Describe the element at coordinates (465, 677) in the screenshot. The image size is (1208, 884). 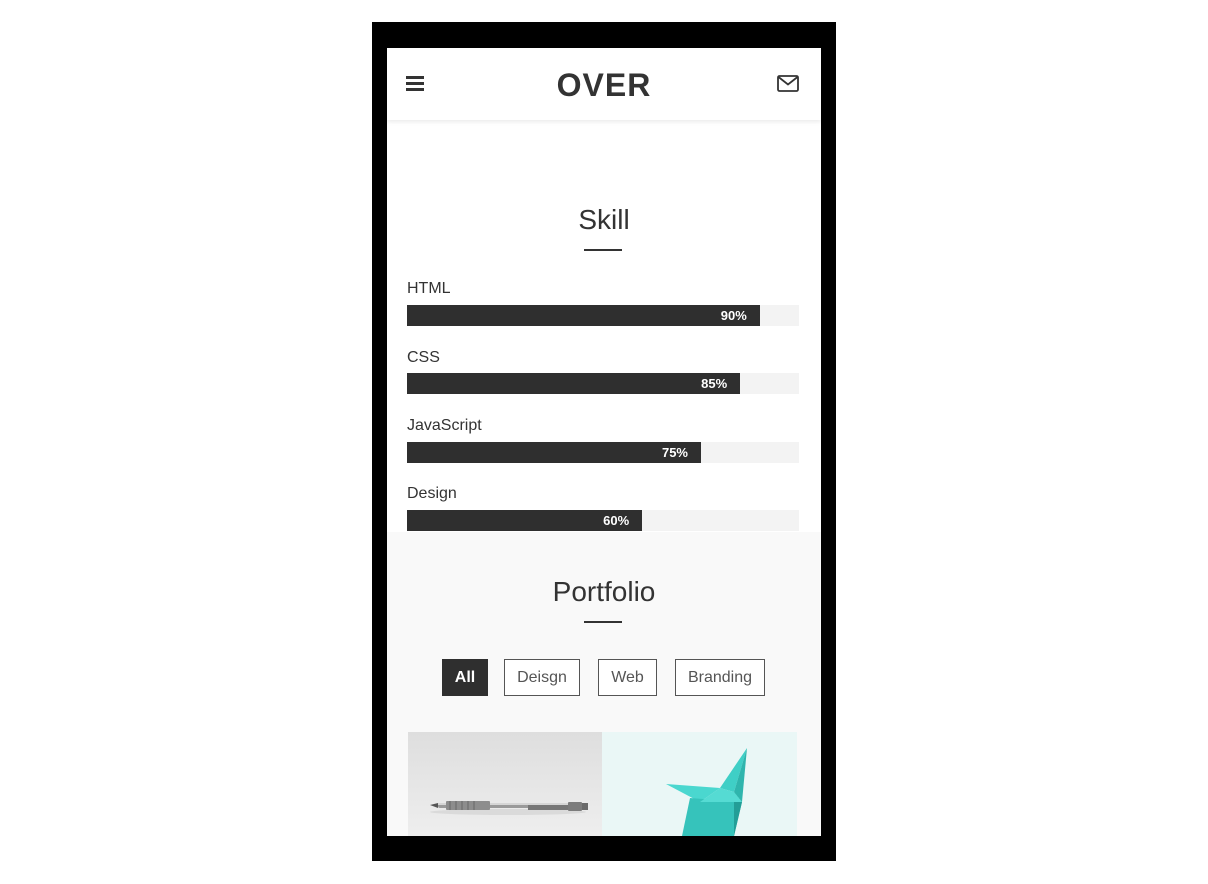
I see `filter-all-button: All` at that location.